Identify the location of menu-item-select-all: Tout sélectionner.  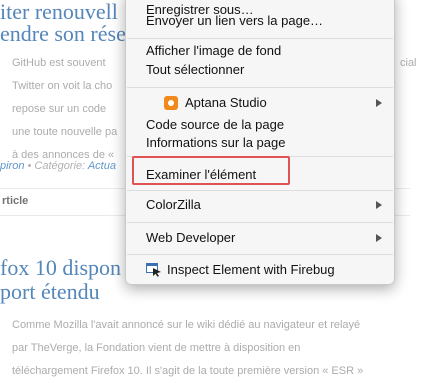
(268, 70).